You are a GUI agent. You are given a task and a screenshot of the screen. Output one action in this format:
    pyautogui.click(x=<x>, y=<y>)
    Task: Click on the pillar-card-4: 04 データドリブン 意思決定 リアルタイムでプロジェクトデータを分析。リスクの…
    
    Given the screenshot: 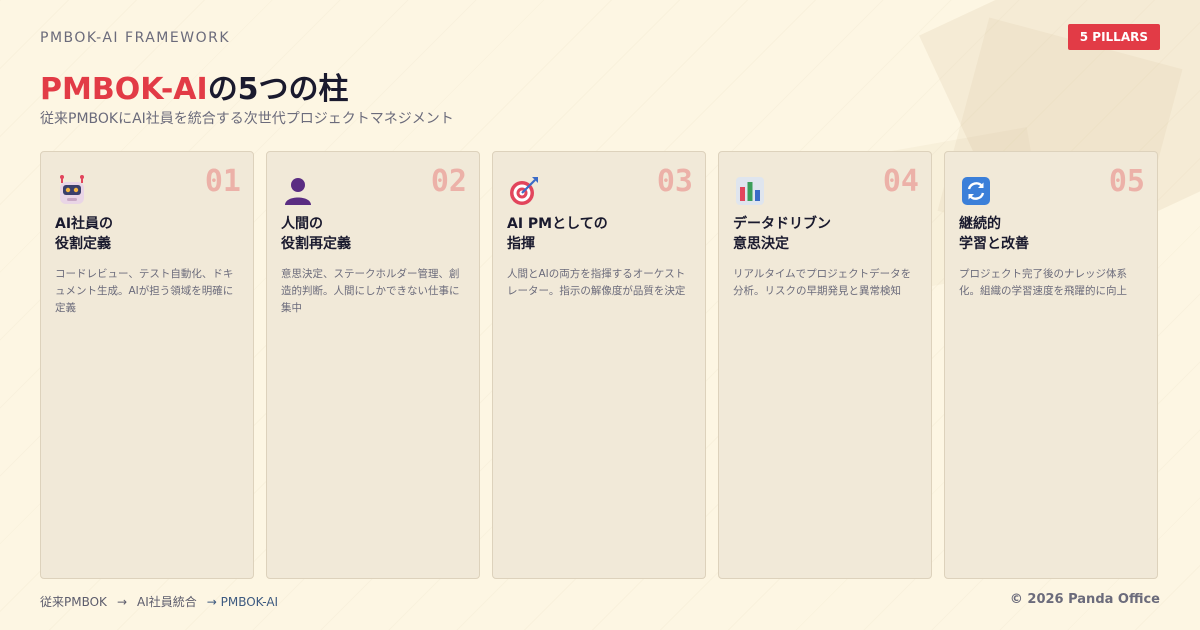 What is the action you would take?
    pyautogui.click(x=825, y=365)
    